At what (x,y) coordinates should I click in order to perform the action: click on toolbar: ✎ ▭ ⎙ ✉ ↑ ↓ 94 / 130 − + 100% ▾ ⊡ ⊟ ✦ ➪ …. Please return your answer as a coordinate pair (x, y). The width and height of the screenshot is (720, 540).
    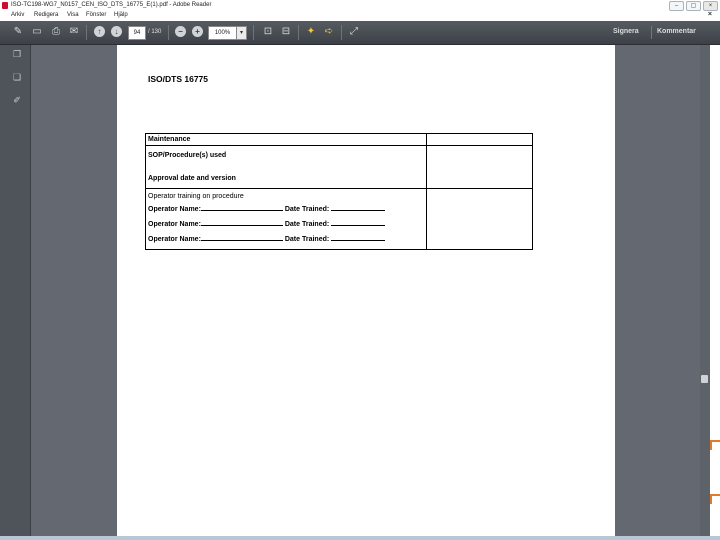
    Looking at the image, I should click on (360, 33).